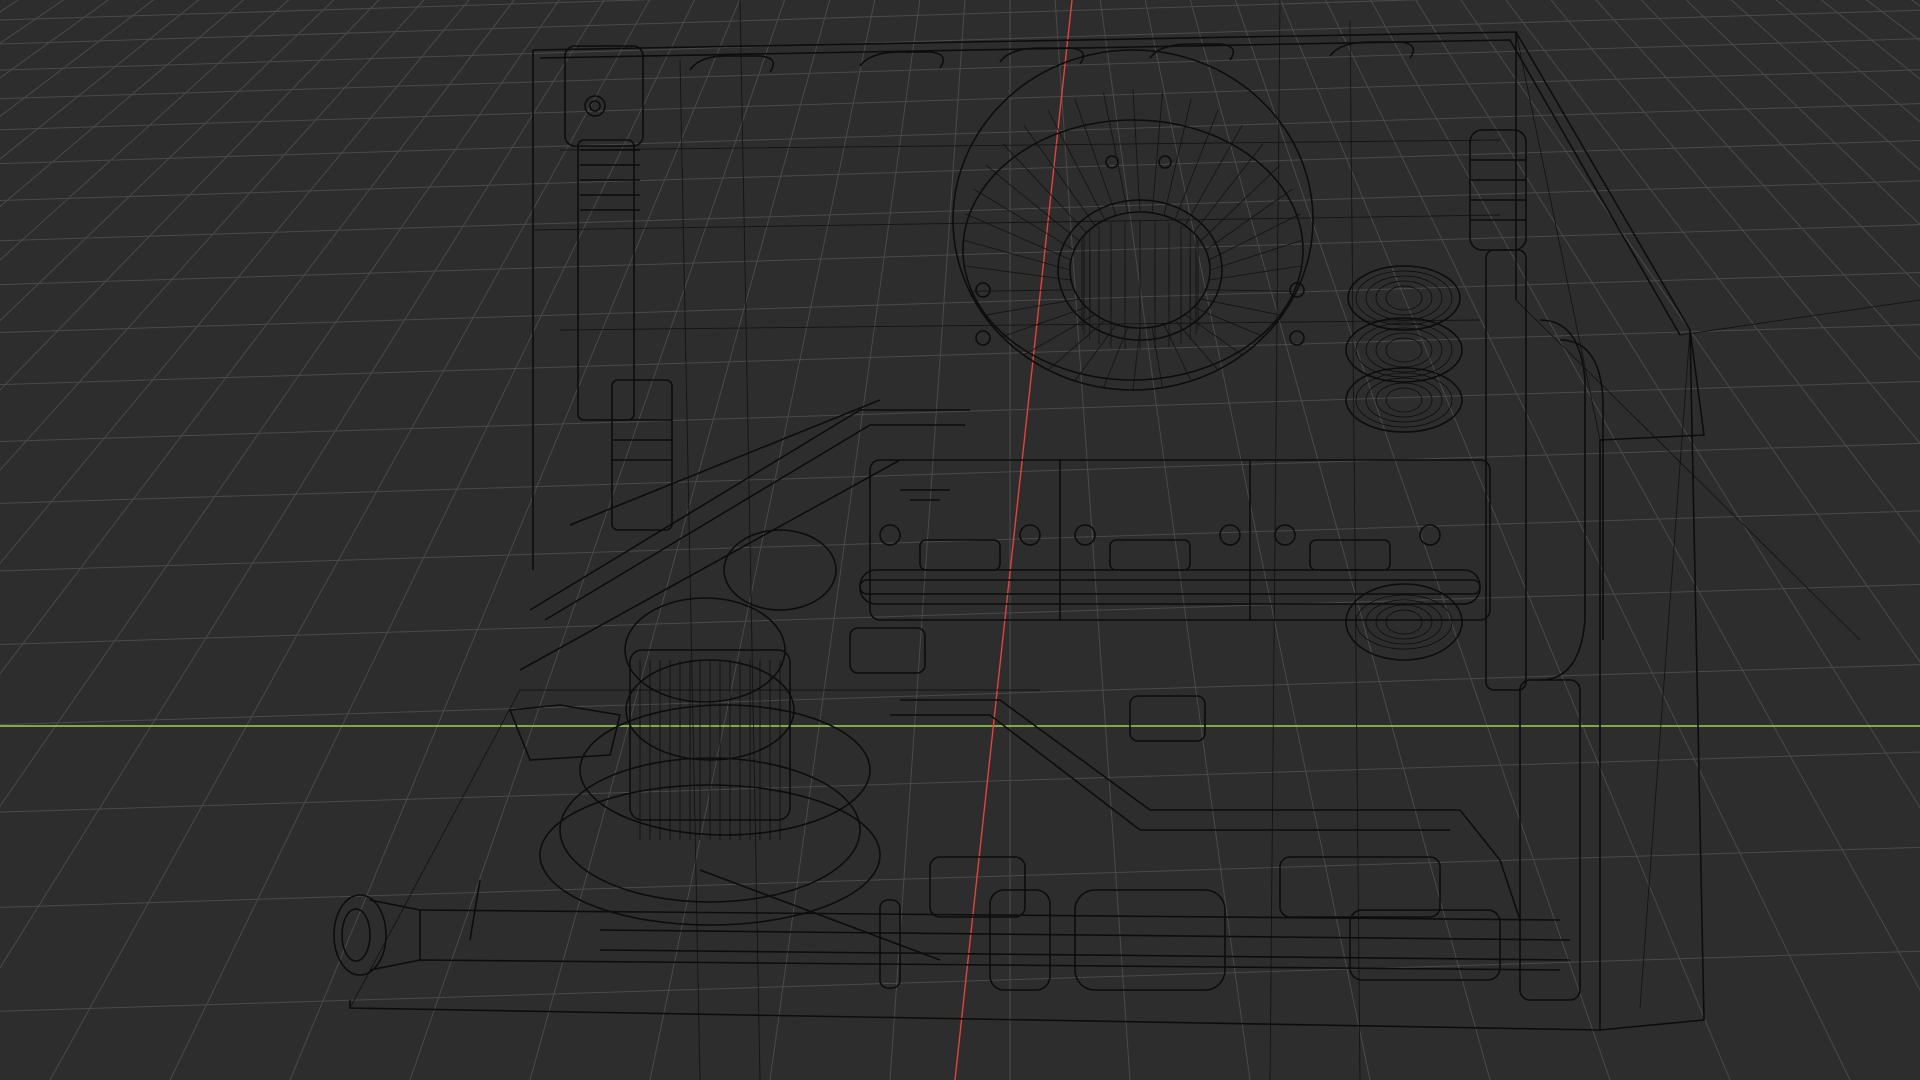 The height and width of the screenshot is (1080, 1920). What do you see at coordinates (618, 288) in the screenshot?
I see `left-vertical-tube` at bounding box center [618, 288].